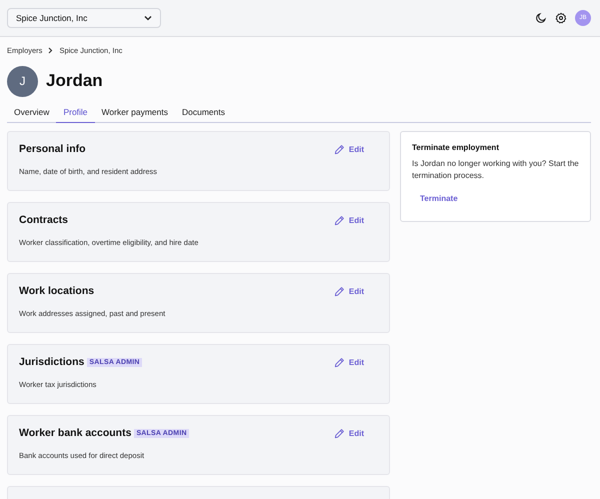 The width and height of the screenshot is (600, 499). Describe the element at coordinates (456, 147) in the screenshot. I see `card-title: Terminate employment` at that location.